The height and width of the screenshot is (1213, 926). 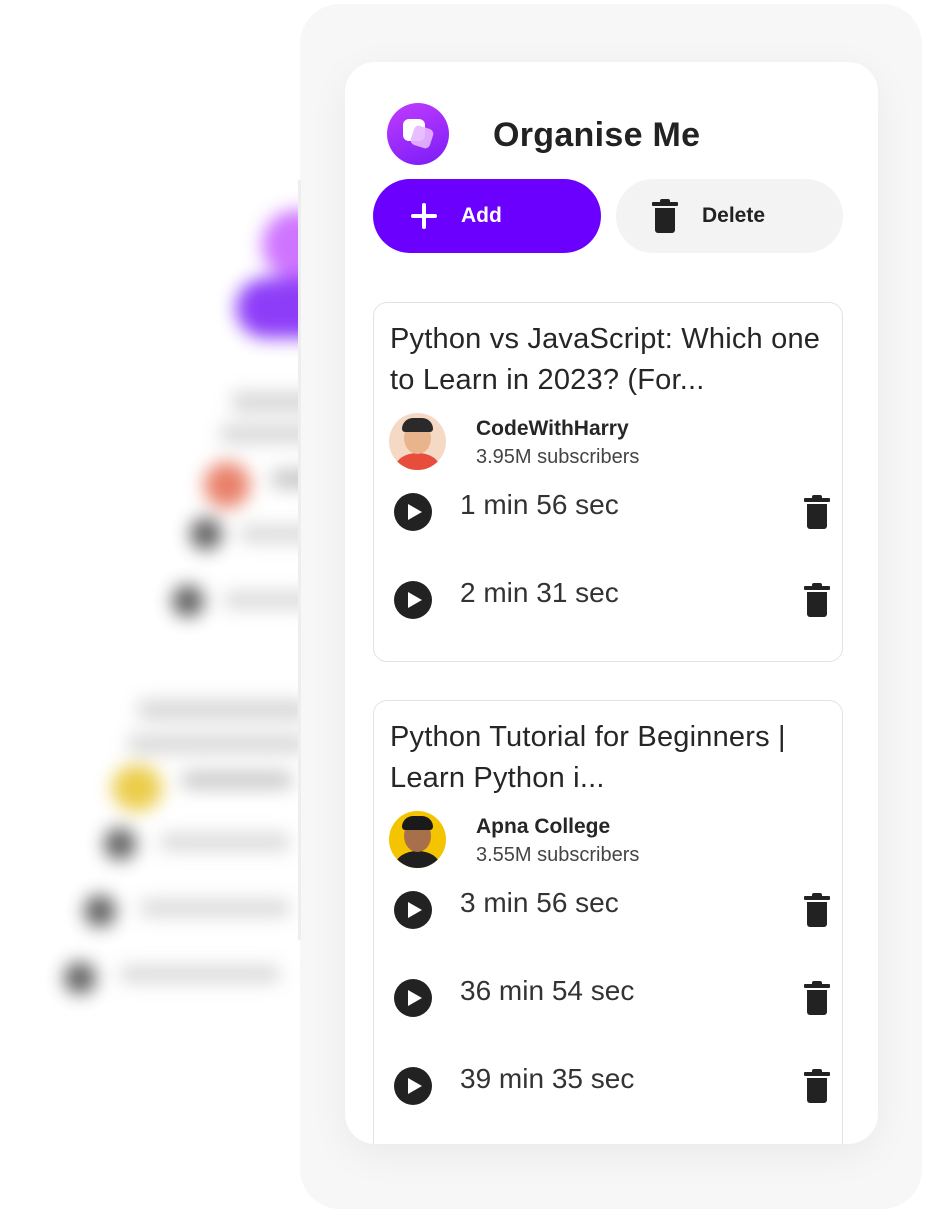 I want to click on clip-row: 3 min 56 sec, so click(x=610, y=909).